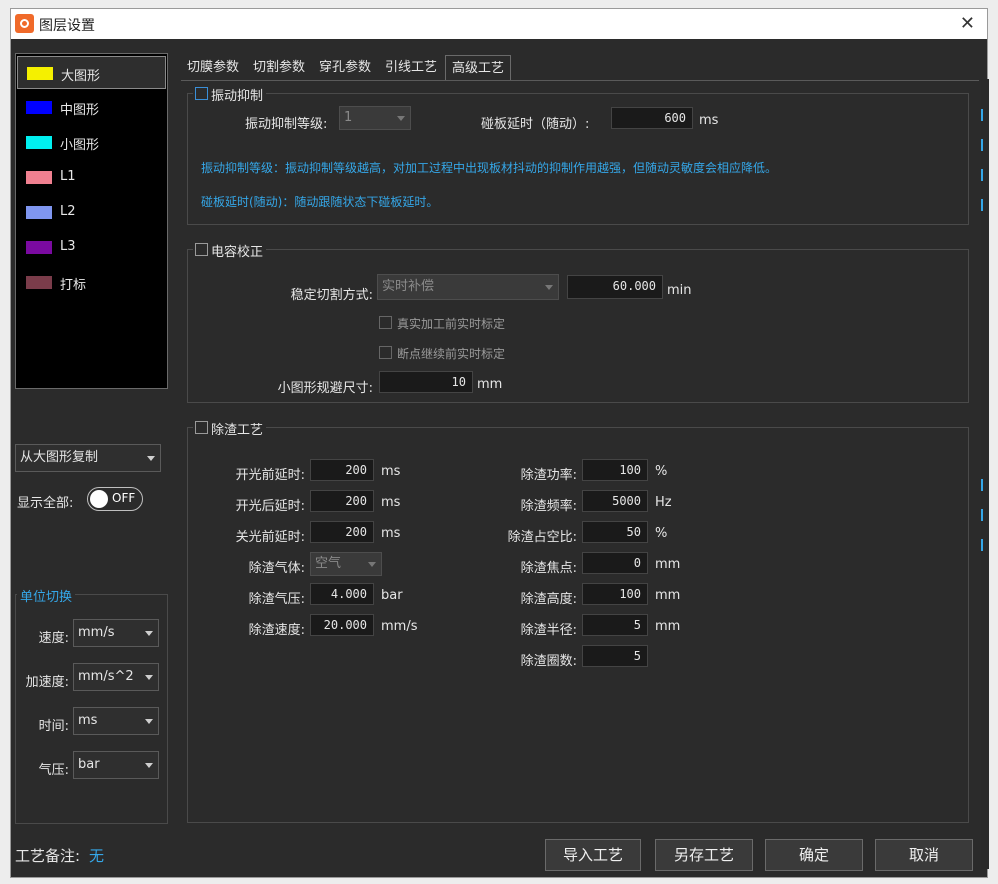 This screenshot has height=884, width=998. I want to click on window-title: 图层设置, so click(67, 26).